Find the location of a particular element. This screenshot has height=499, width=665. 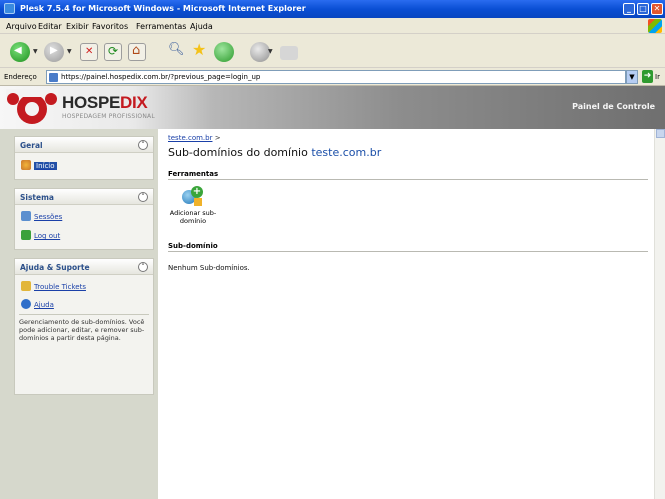

favorites-icon is located at coordinates (200, 51).